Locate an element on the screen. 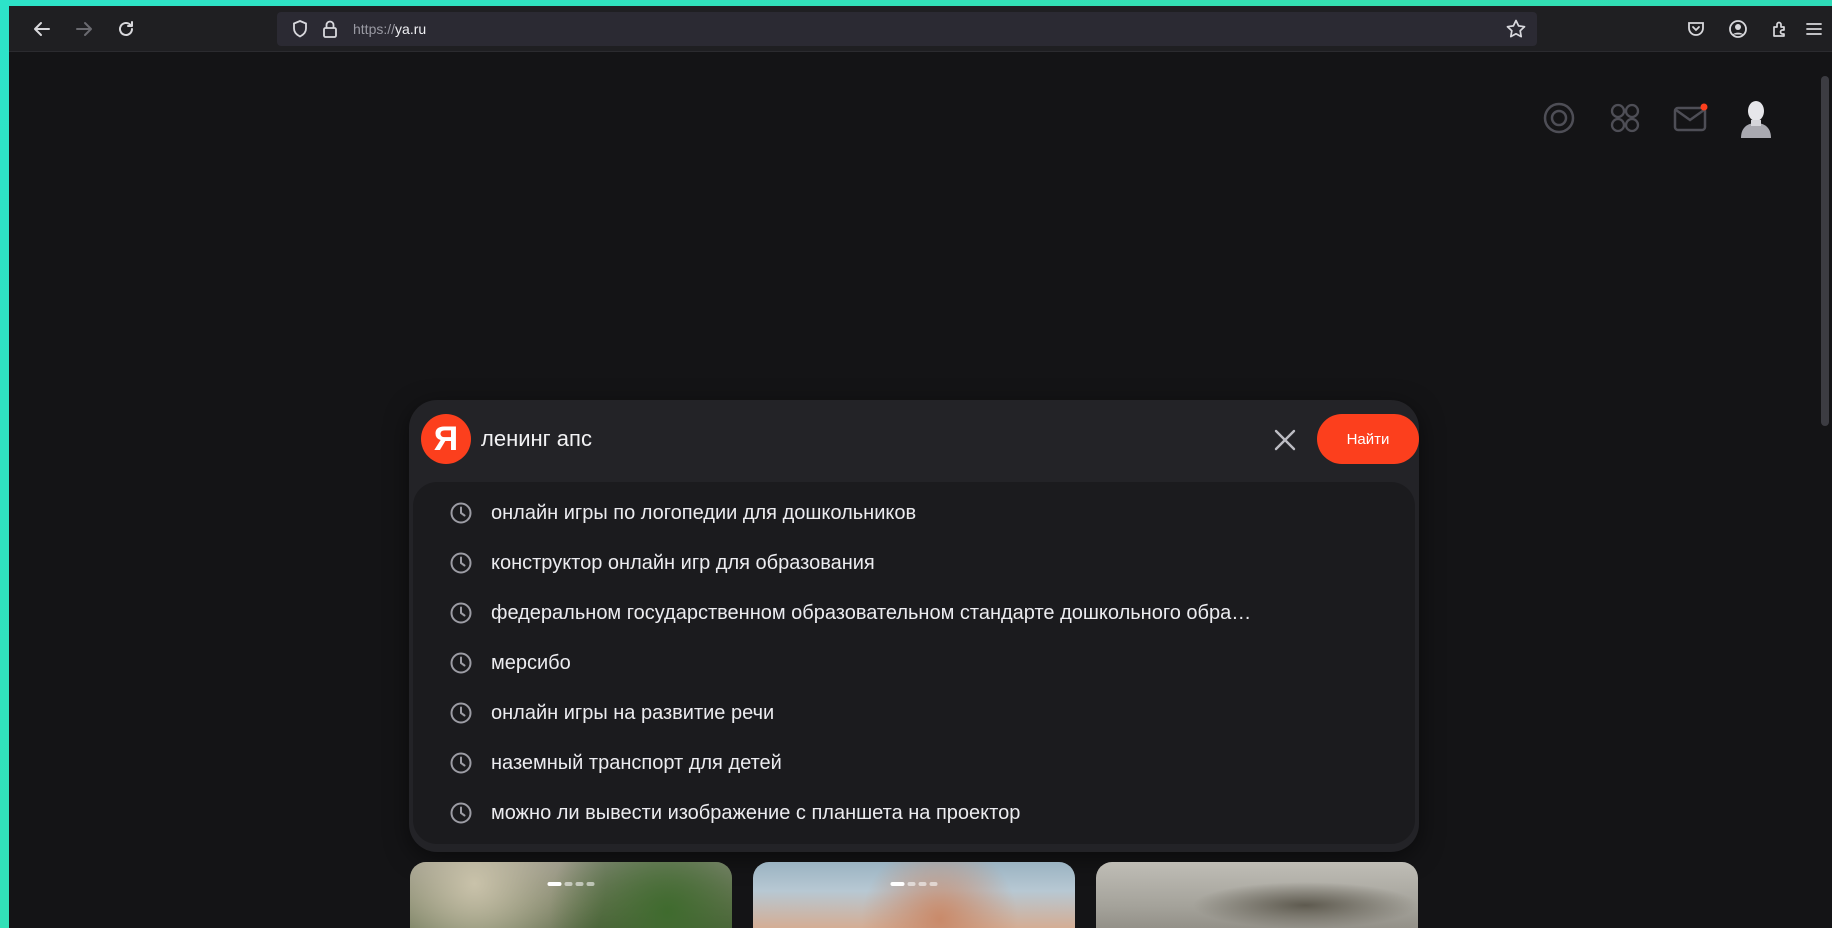 Image resolution: width=1832 pixels, height=928 pixels. alice-button is located at coordinates (1559, 118).